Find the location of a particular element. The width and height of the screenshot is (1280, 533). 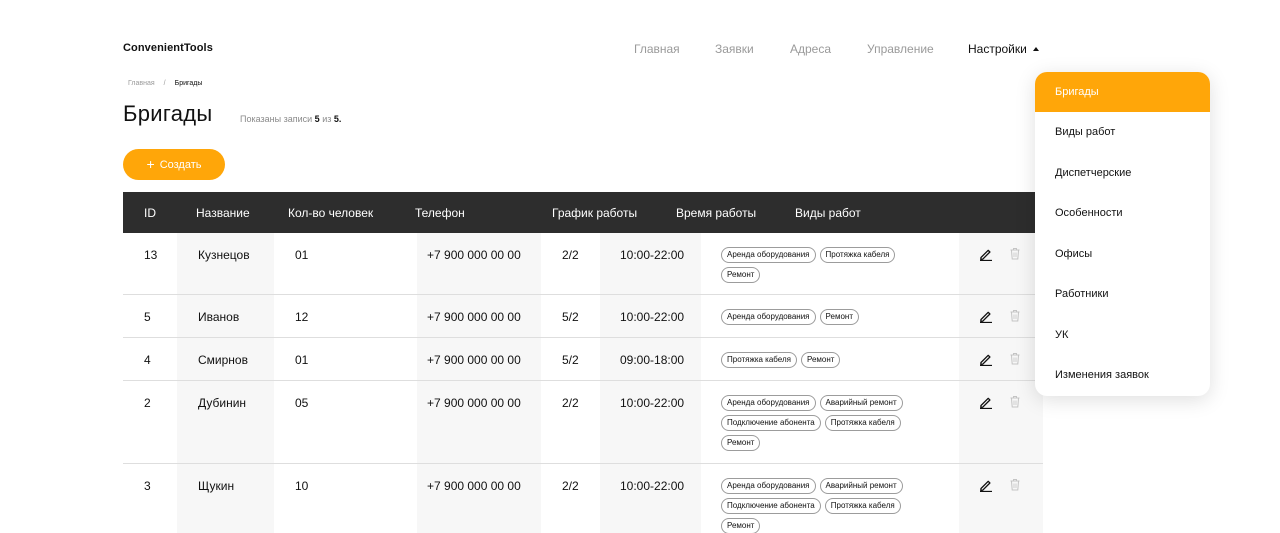

header-id: ID is located at coordinates (150, 213).